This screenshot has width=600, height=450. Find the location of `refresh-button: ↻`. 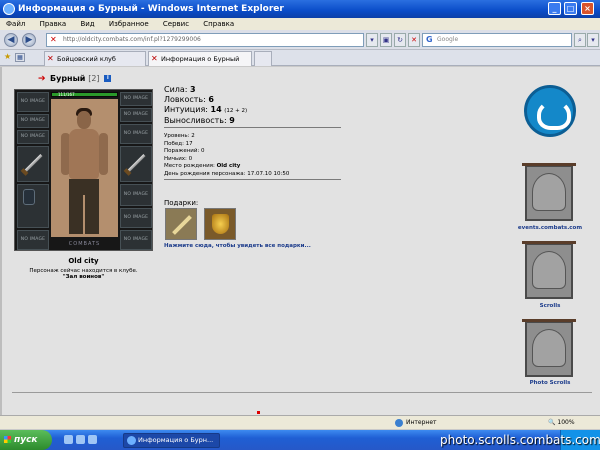

refresh-button: ↻ is located at coordinates (400, 40).